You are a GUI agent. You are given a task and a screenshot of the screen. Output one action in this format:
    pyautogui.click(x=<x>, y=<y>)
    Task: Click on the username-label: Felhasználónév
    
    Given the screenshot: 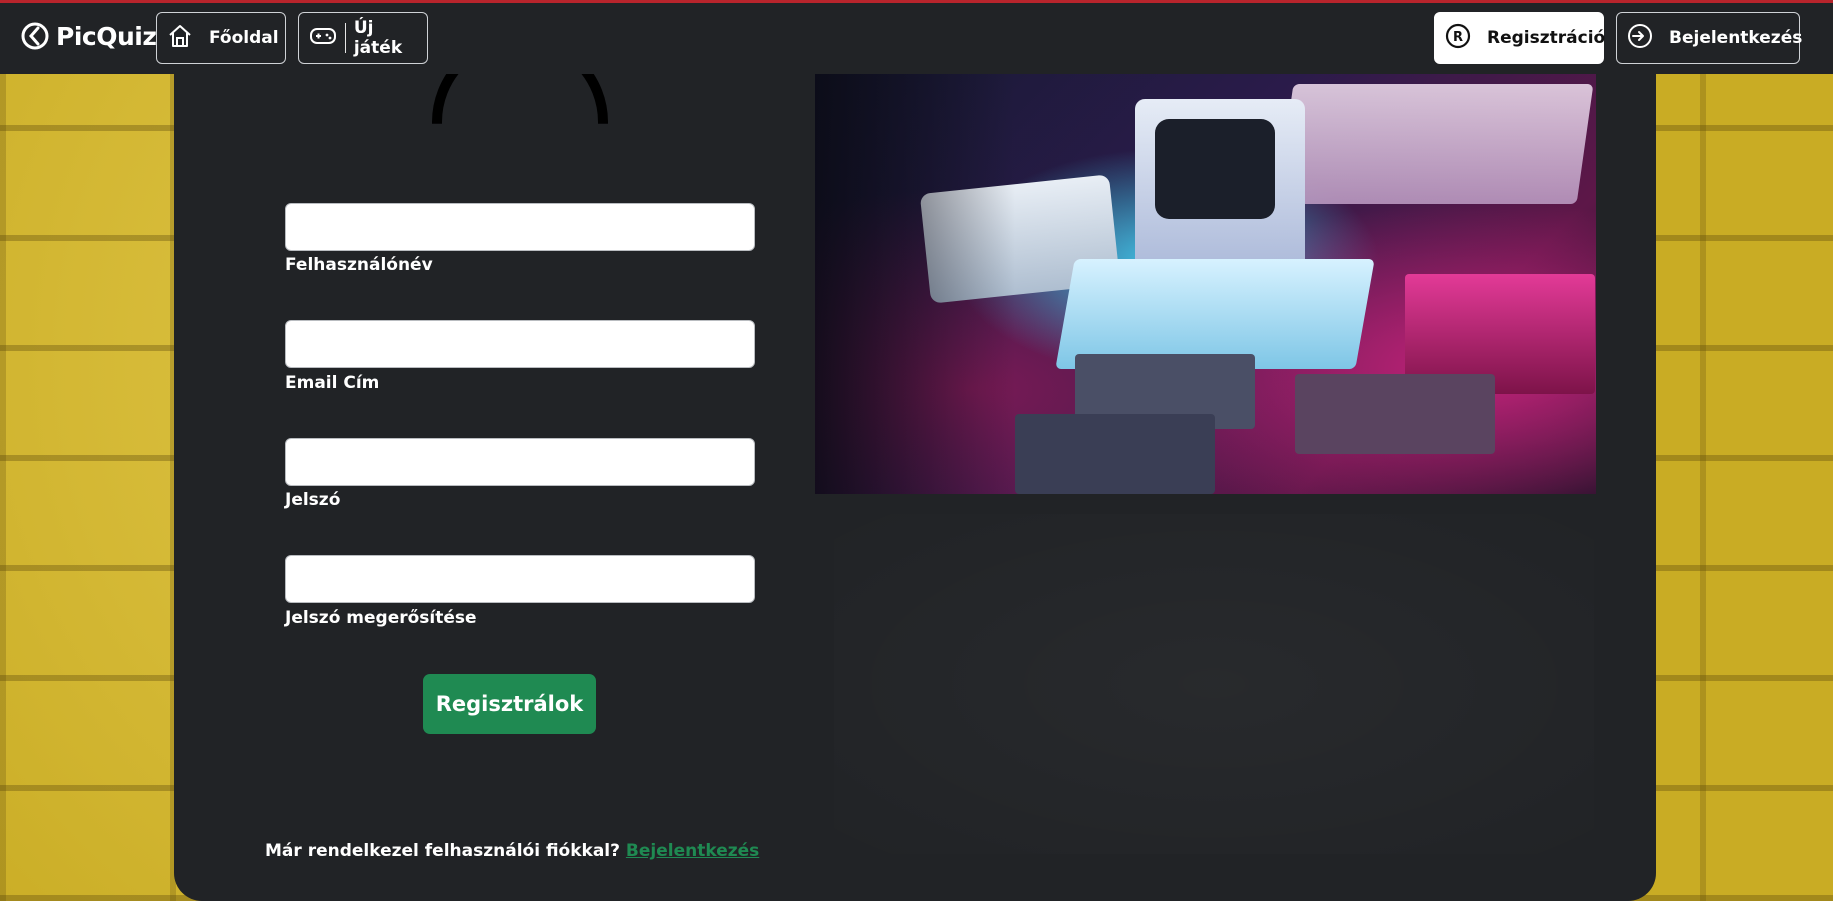 What is the action you would take?
    pyautogui.click(x=359, y=265)
    